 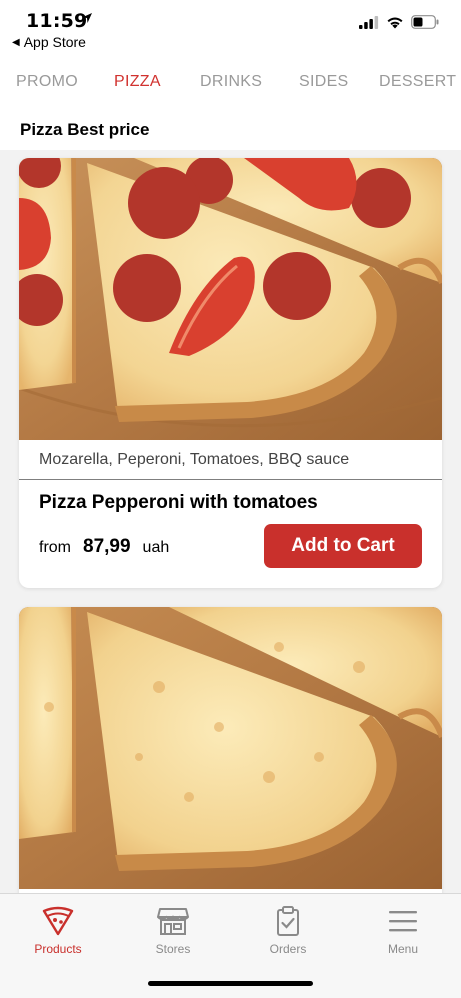 I want to click on add-to-cart-button: Add to Cart, so click(x=343, y=546).